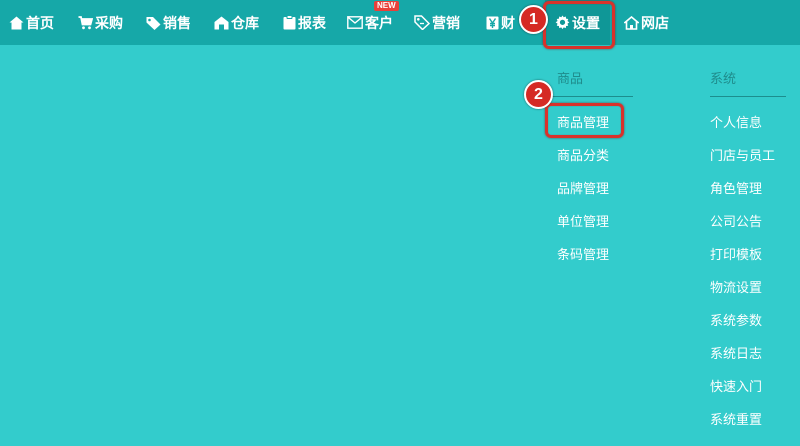 The height and width of the screenshot is (446, 800). Describe the element at coordinates (355, 22) in the screenshot. I see `mail-icon` at that location.